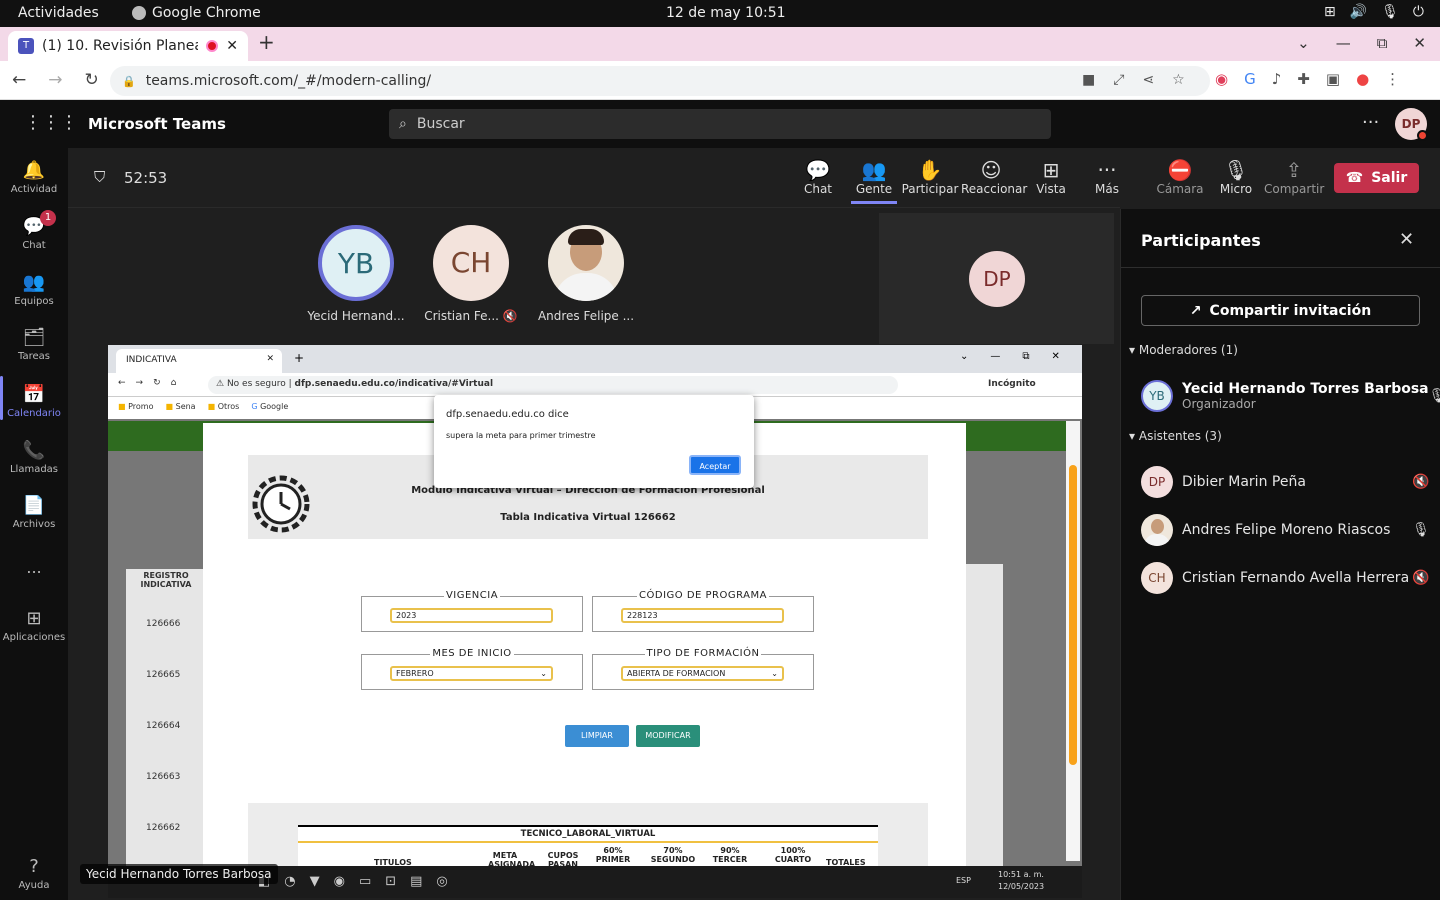 The width and height of the screenshot is (1440, 900). What do you see at coordinates (196, 13) in the screenshot?
I see `active-app-indicator: Google Chrome` at bounding box center [196, 13].